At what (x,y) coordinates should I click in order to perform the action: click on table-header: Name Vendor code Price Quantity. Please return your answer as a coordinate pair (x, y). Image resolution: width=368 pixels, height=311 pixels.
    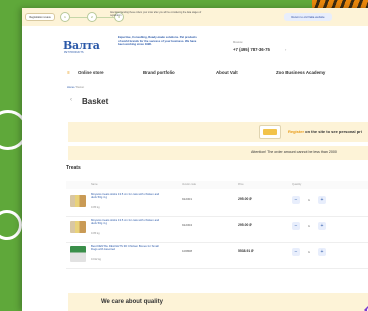
    Looking at the image, I should click on (217, 185).